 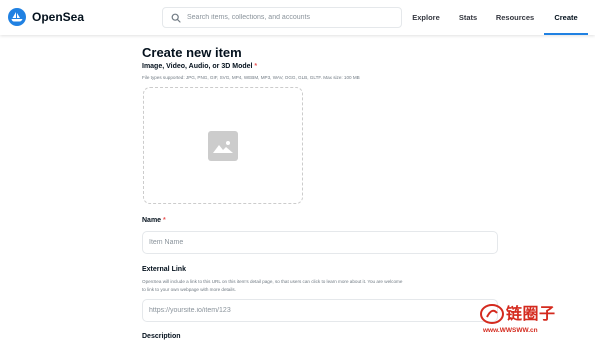 What do you see at coordinates (192, 52) in the screenshot?
I see `page-title: Create new item` at bounding box center [192, 52].